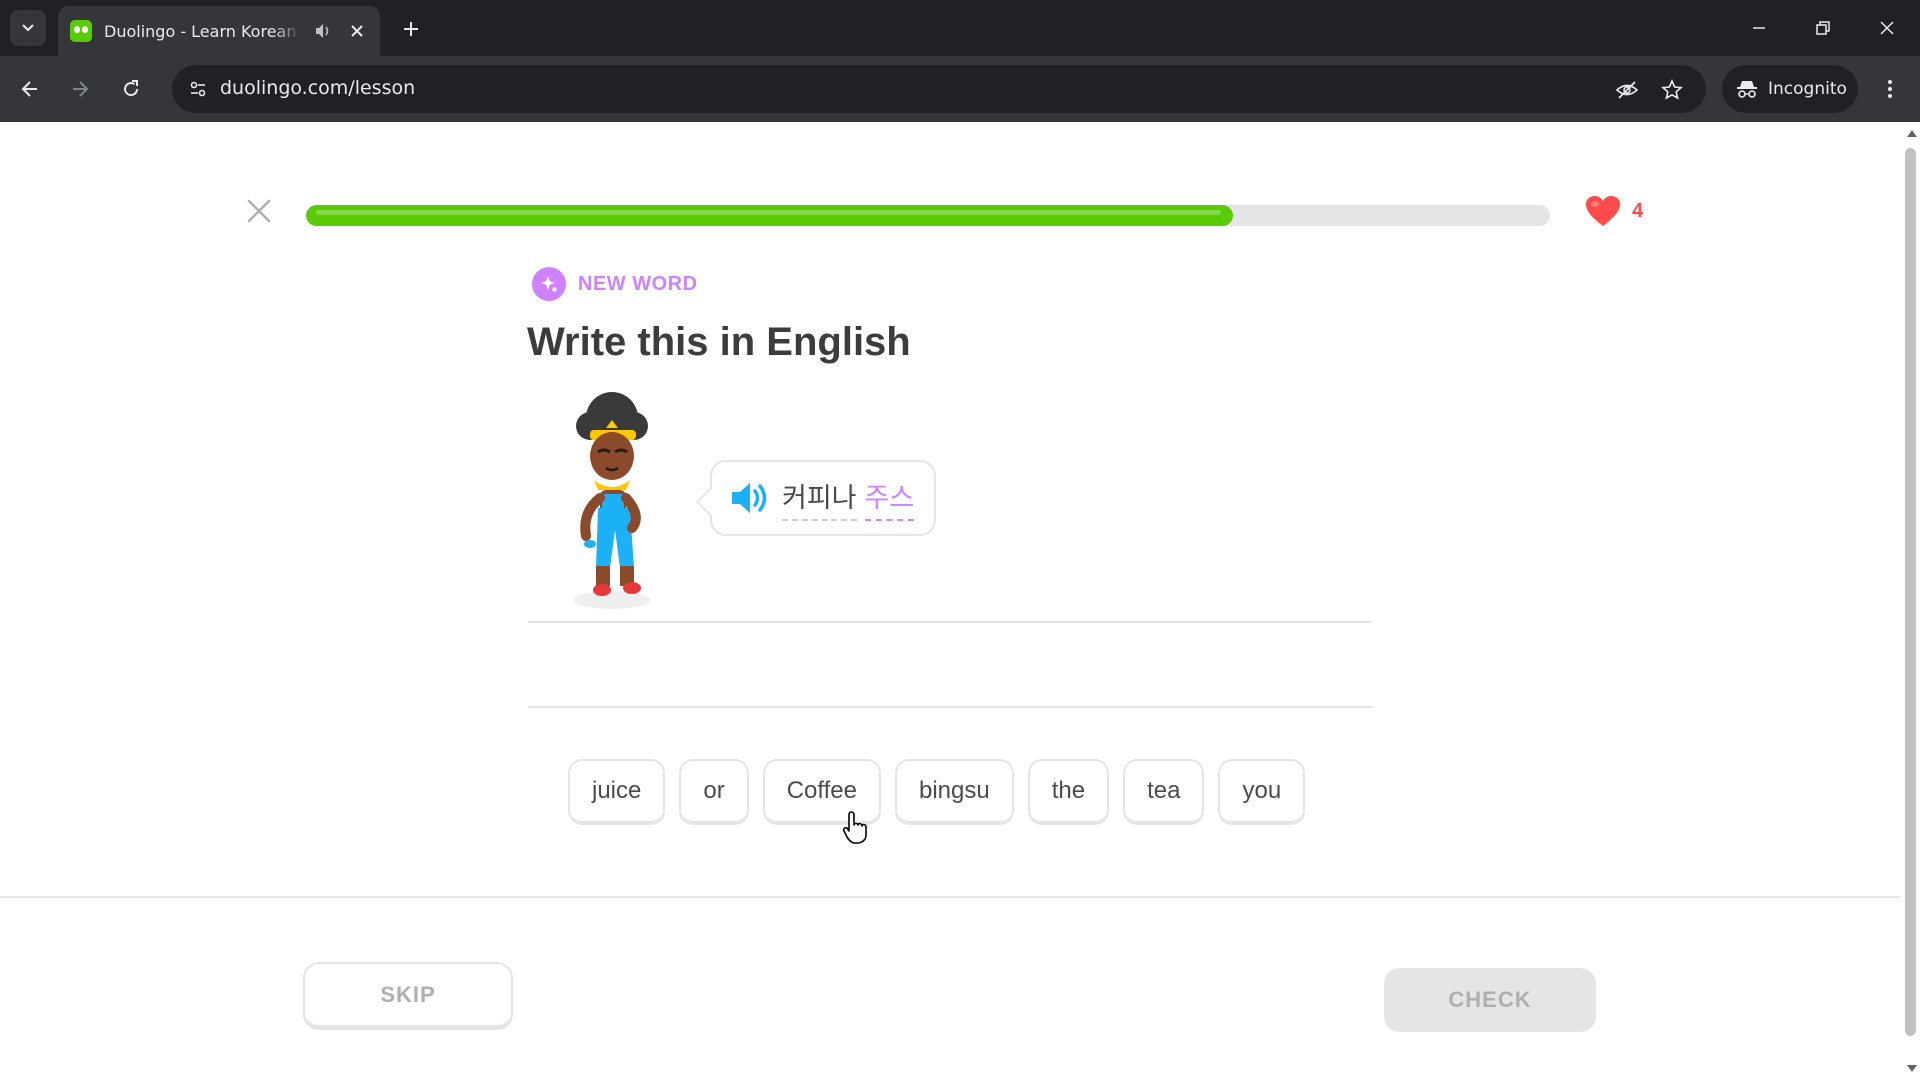  What do you see at coordinates (950, 707) in the screenshot?
I see `answer-line-bottom` at bounding box center [950, 707].